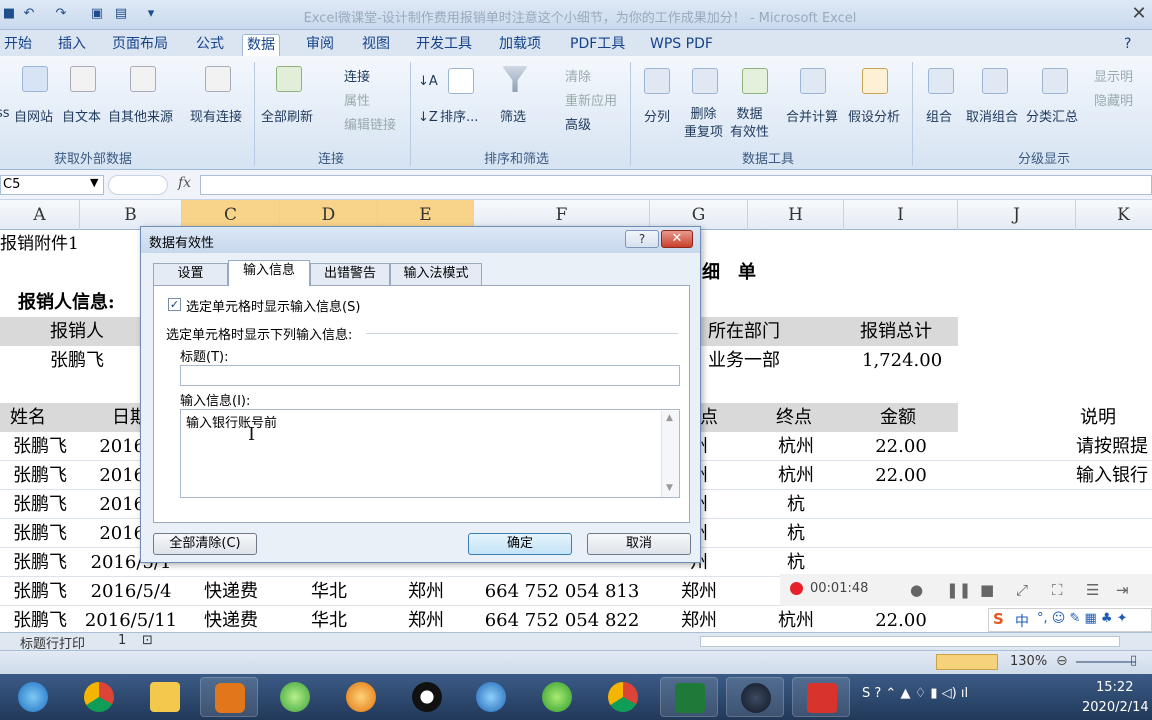 The height and width of the screenshot is (720, 1152). Describe the element at coordinates (1113, 99) in the screenshot. I see `hide-detail-button: 隐藏明` at that location.